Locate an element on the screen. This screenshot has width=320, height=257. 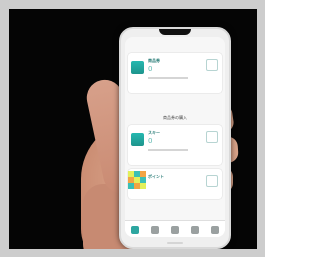
voucher-icon is located at coordinates (137, 67).